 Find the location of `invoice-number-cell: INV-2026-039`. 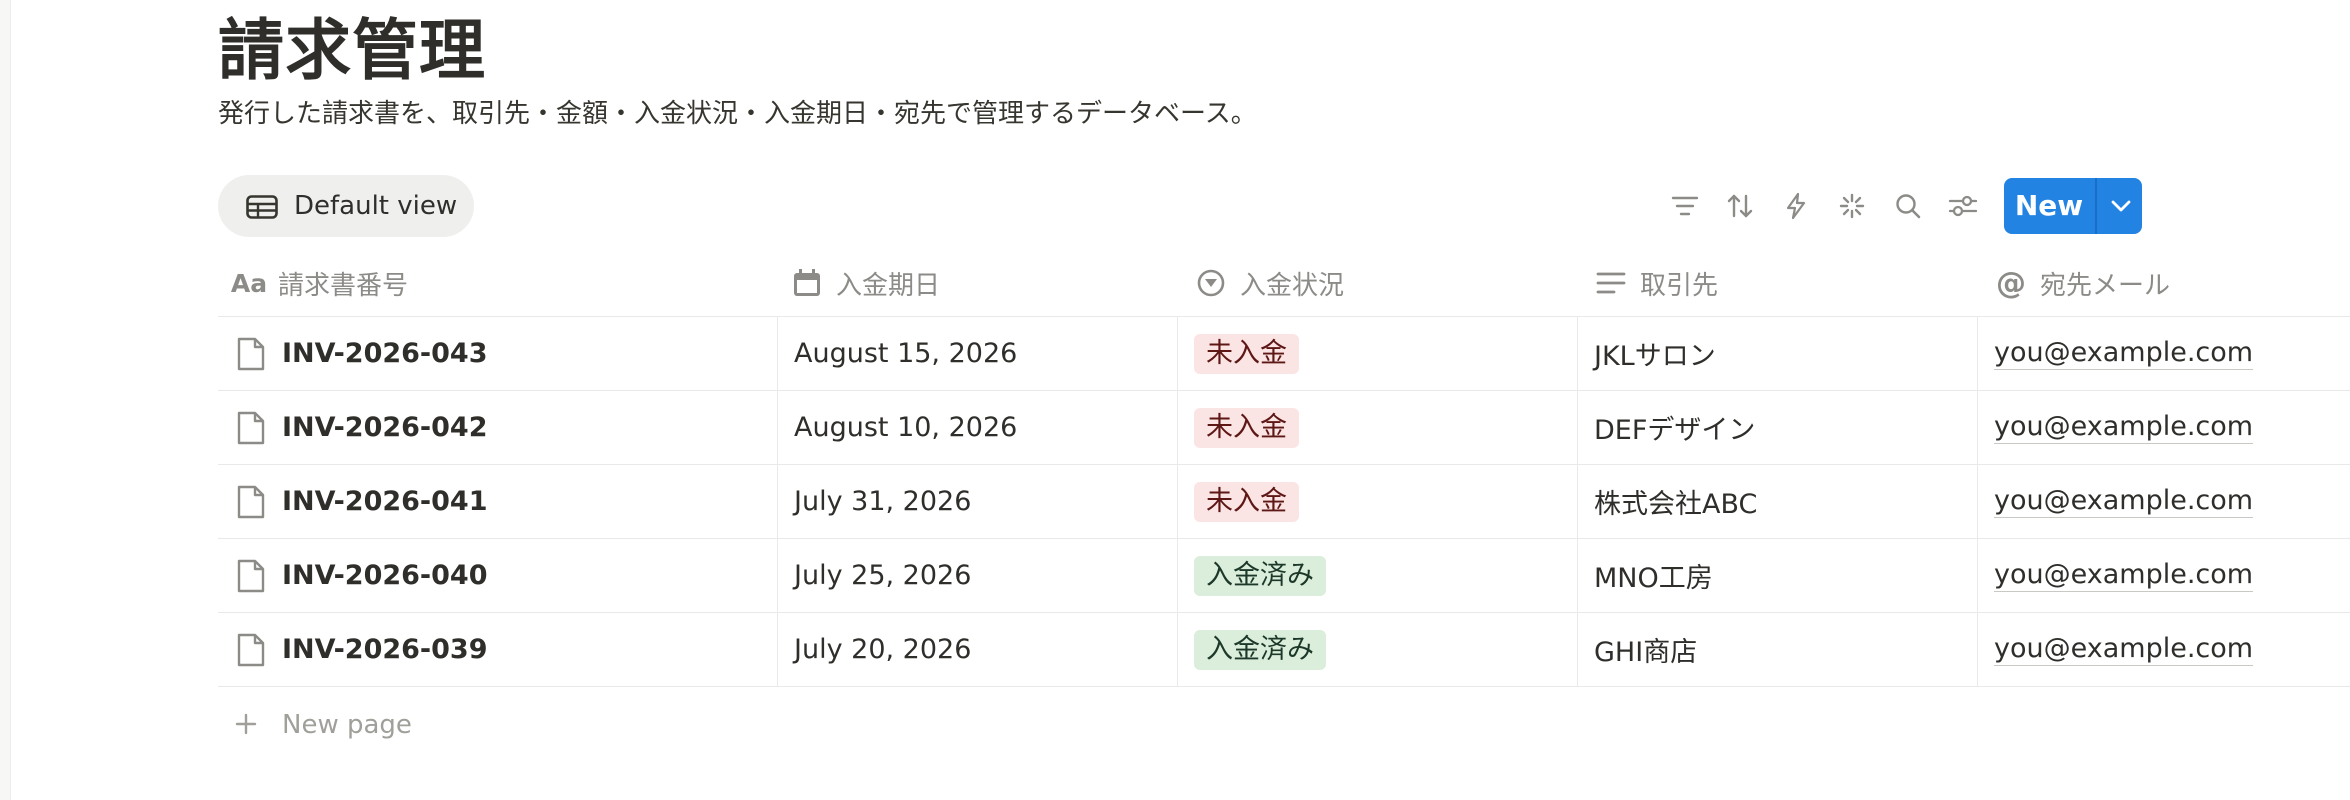

invoice-number-cell: INV-2026-039 is located at coordinates (362, 649).